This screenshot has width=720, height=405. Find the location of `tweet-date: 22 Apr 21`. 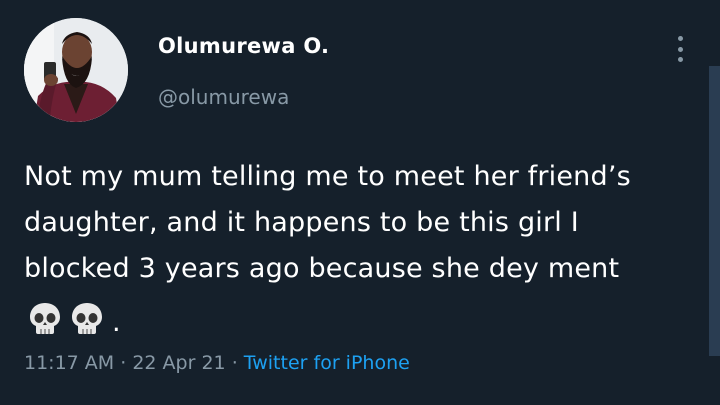

tweet-date: 22 Apr 21 is located at coordinates (178, 363).